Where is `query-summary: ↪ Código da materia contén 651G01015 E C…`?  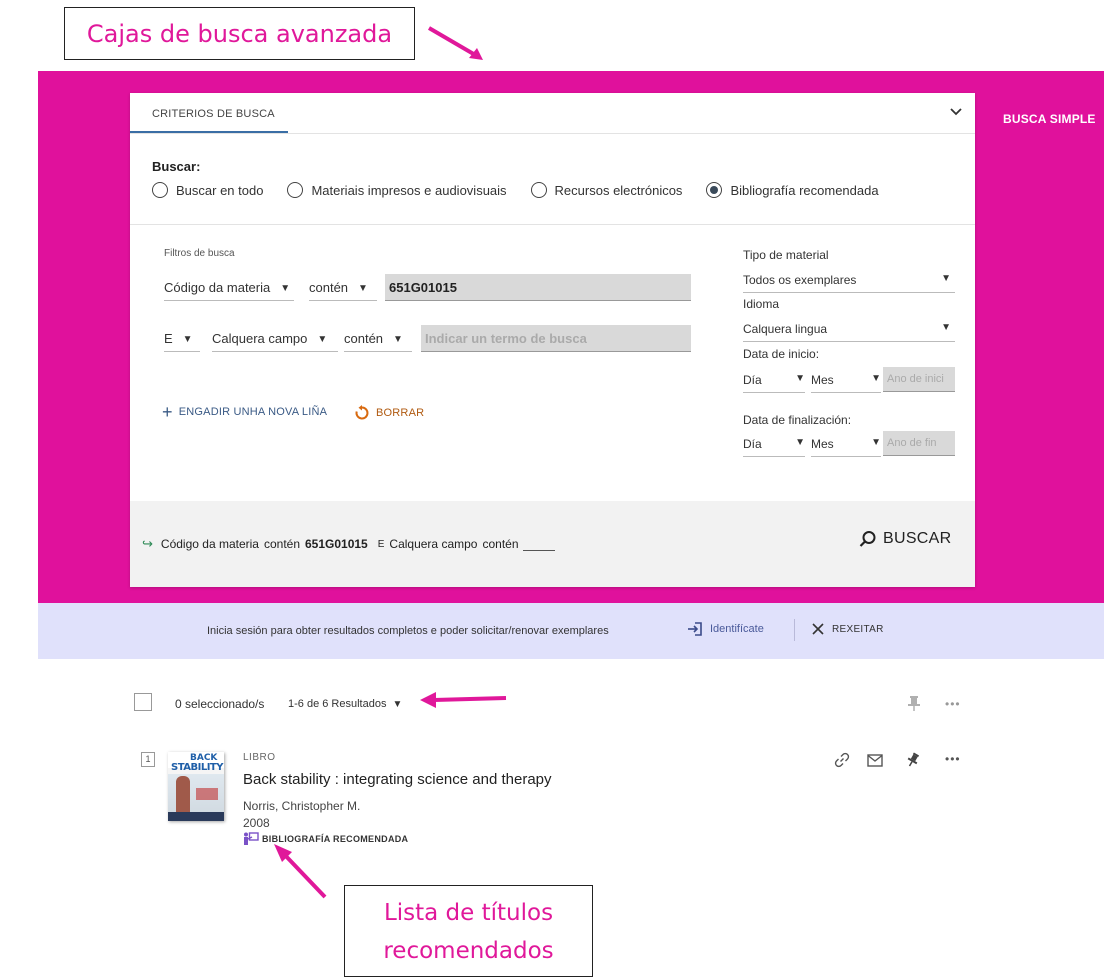 query-summary: ↪ Código da materia contén 651G01015 E C… is located at coordinates (348, 544).